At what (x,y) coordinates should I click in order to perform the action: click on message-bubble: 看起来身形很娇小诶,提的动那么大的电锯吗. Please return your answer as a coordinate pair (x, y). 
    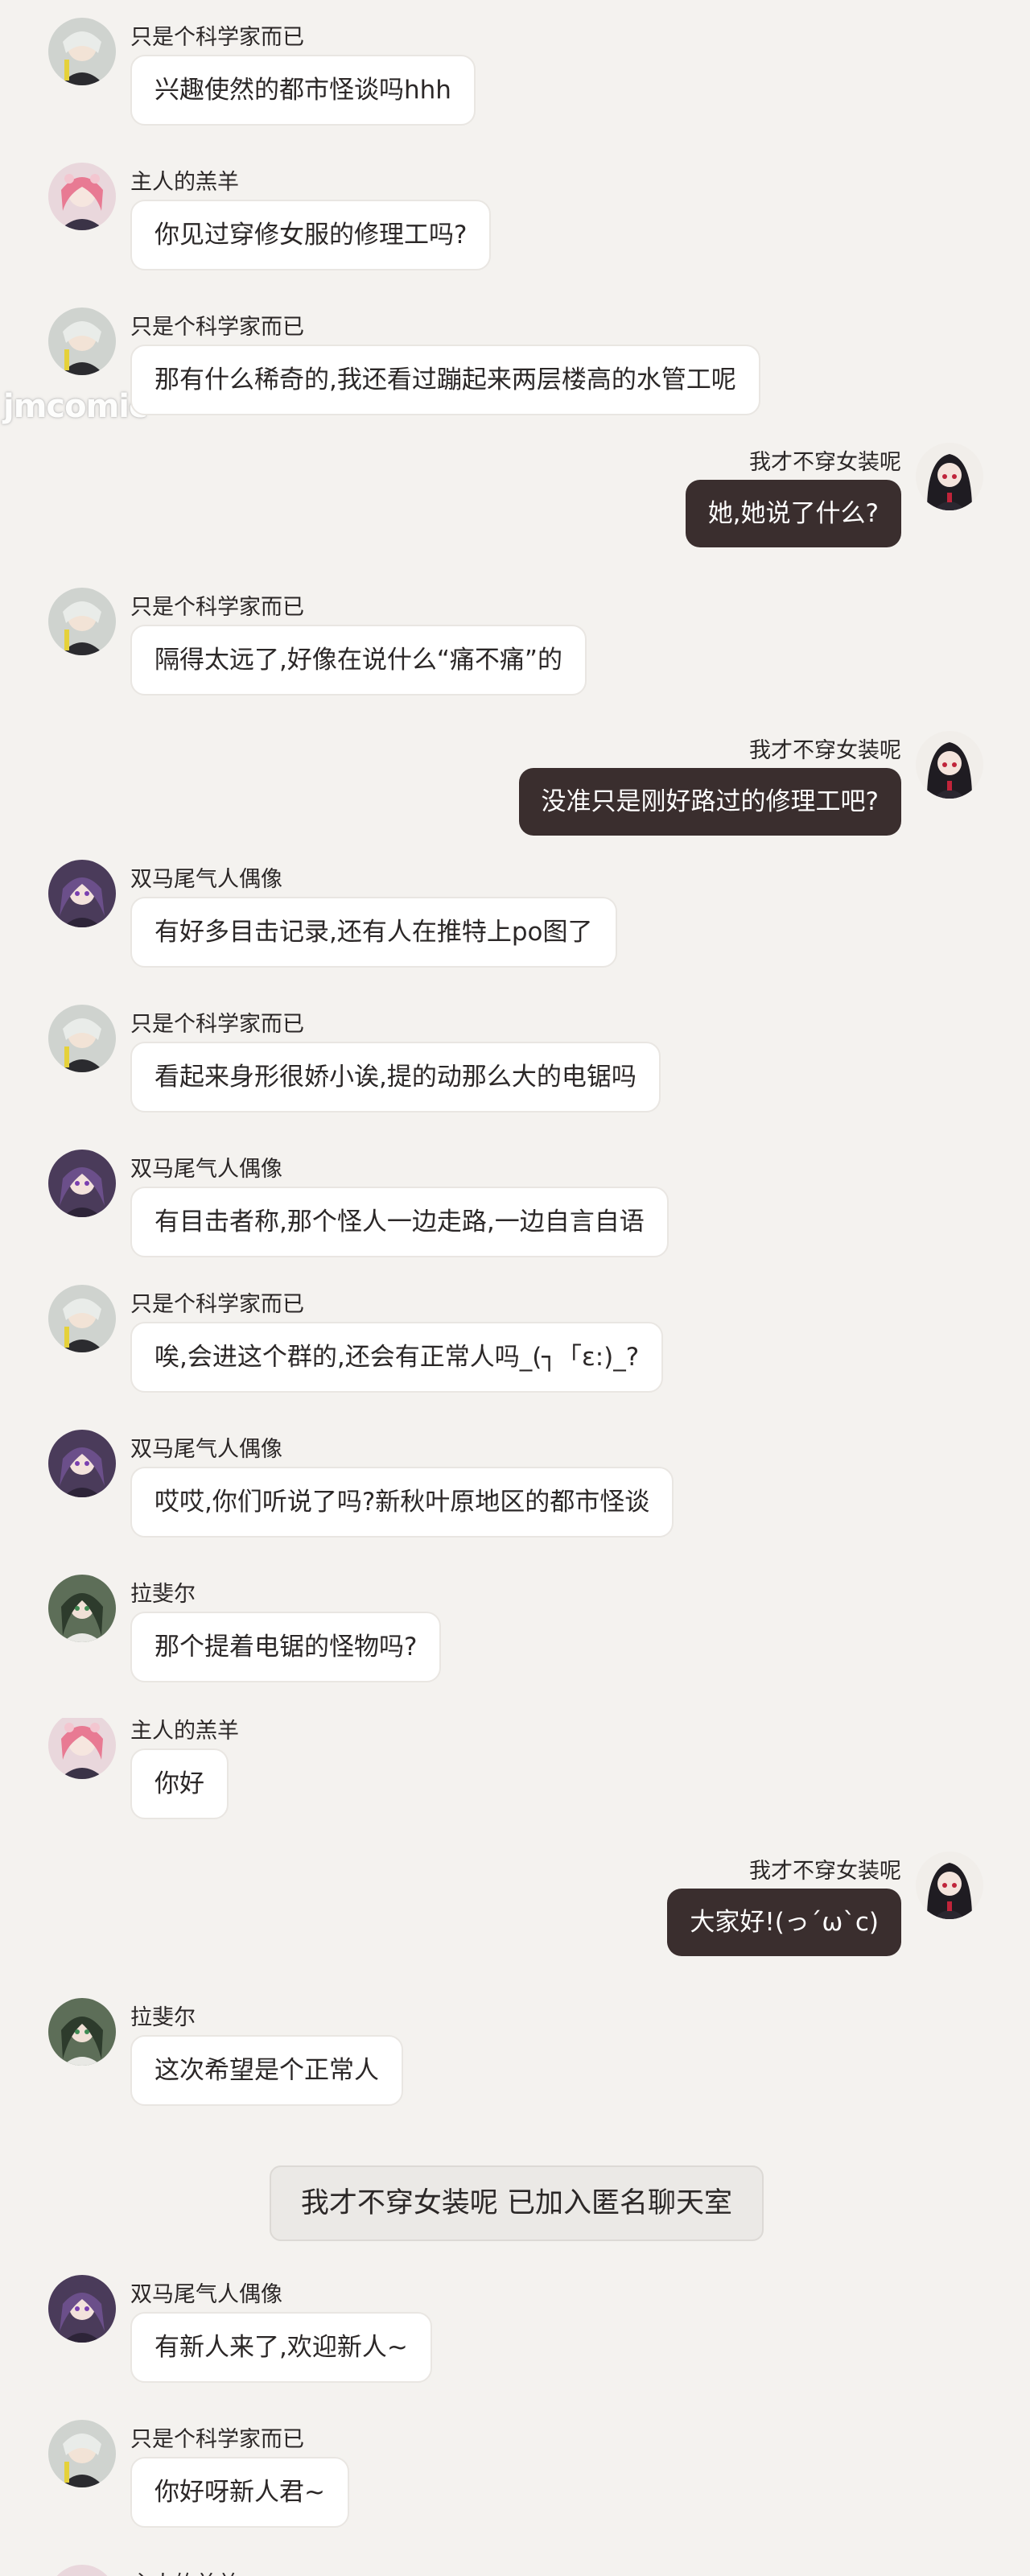
    Looking at the image, I should click on (395, 1077).